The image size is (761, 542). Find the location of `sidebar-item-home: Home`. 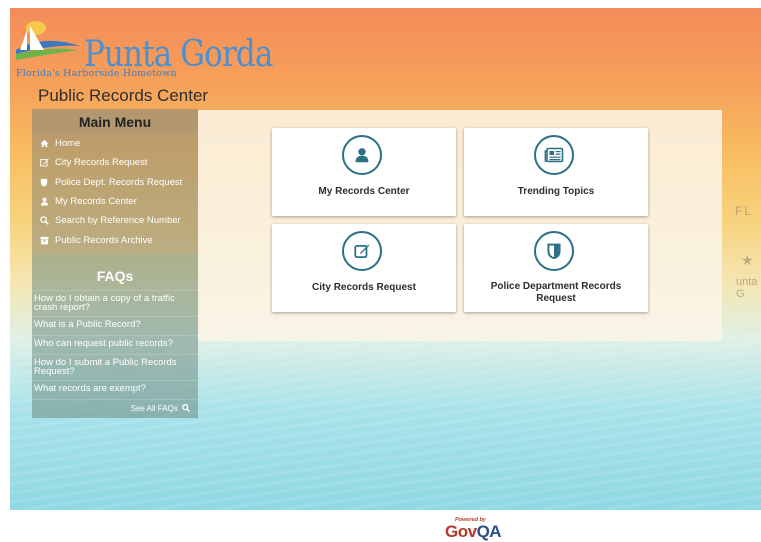

sidebar-item-home: Home is located at coordinates (115, 143).